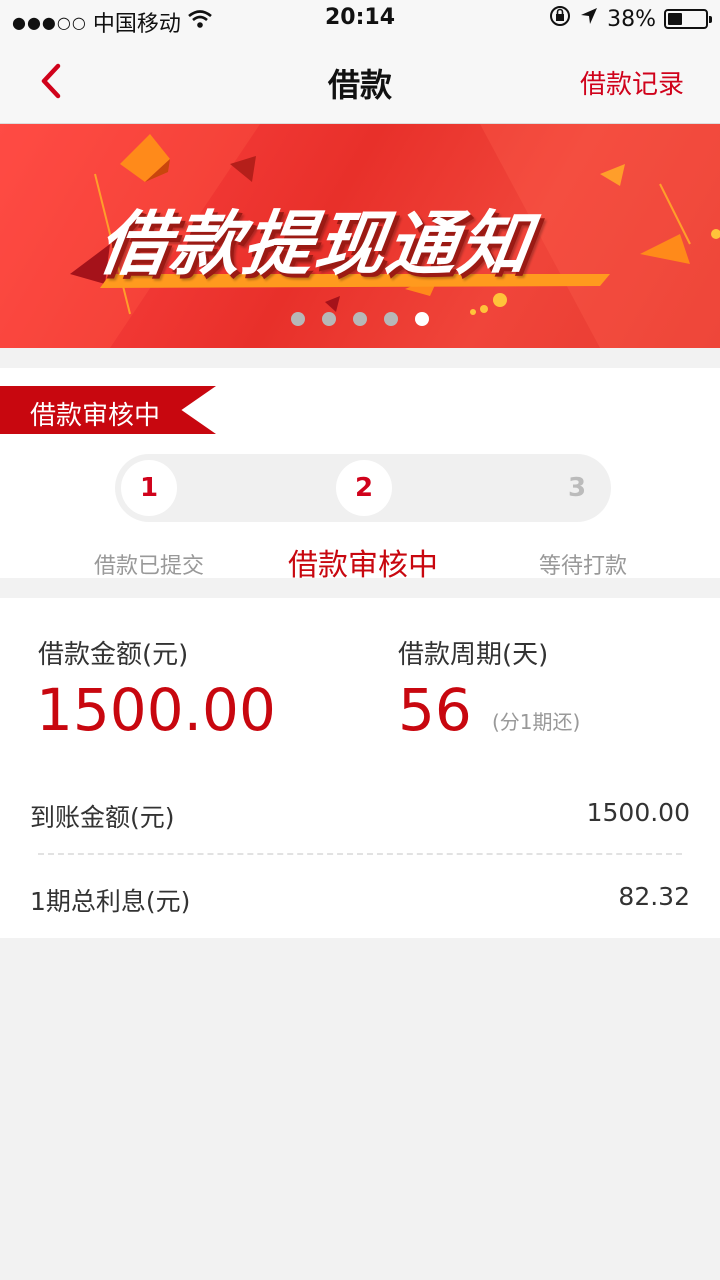 This screenshot has height=1280, width=720. What do you see at coordinates (560, 19) in the screenshot?
I see `rotation-lock-icon` at bounding box center [560, 19].